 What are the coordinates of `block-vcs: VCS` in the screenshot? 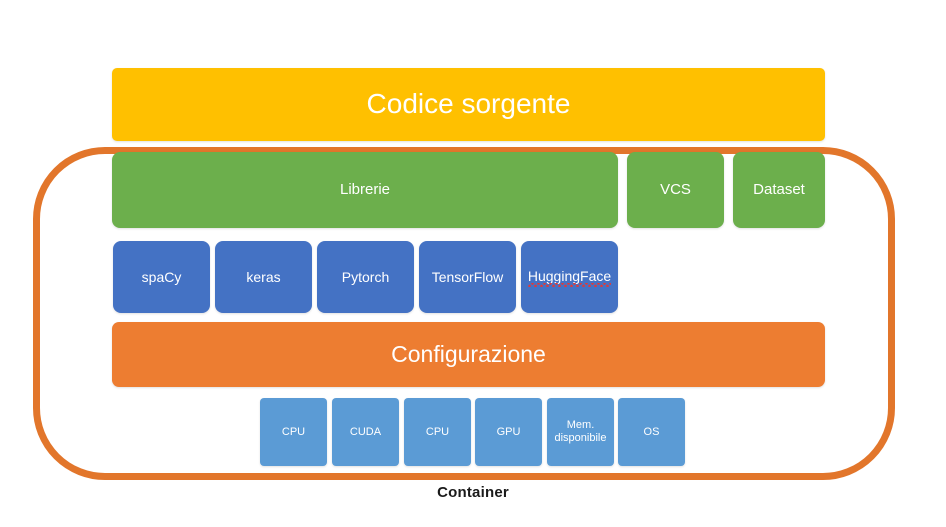 It's located at (675, 190).